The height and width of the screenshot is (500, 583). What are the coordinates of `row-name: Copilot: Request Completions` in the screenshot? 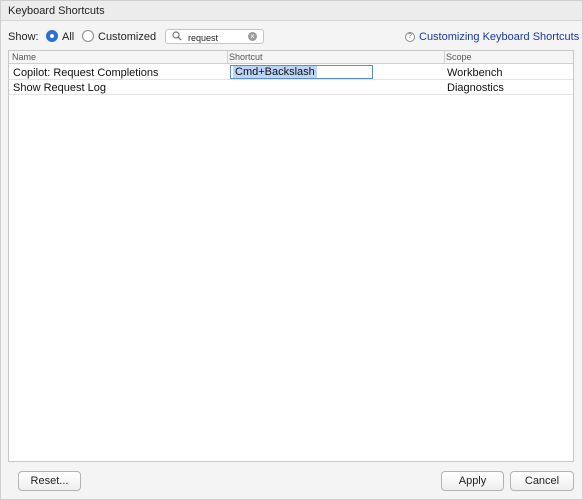 It's located at (86, 73).